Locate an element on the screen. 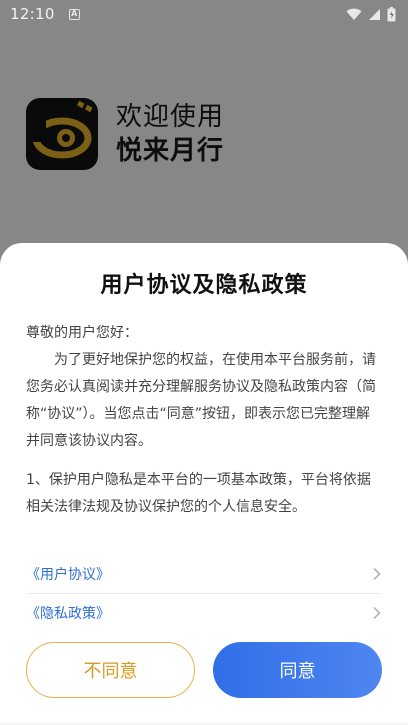  user-agreement-link-row: 《用户协议》 is located at coordinates (204, 574).